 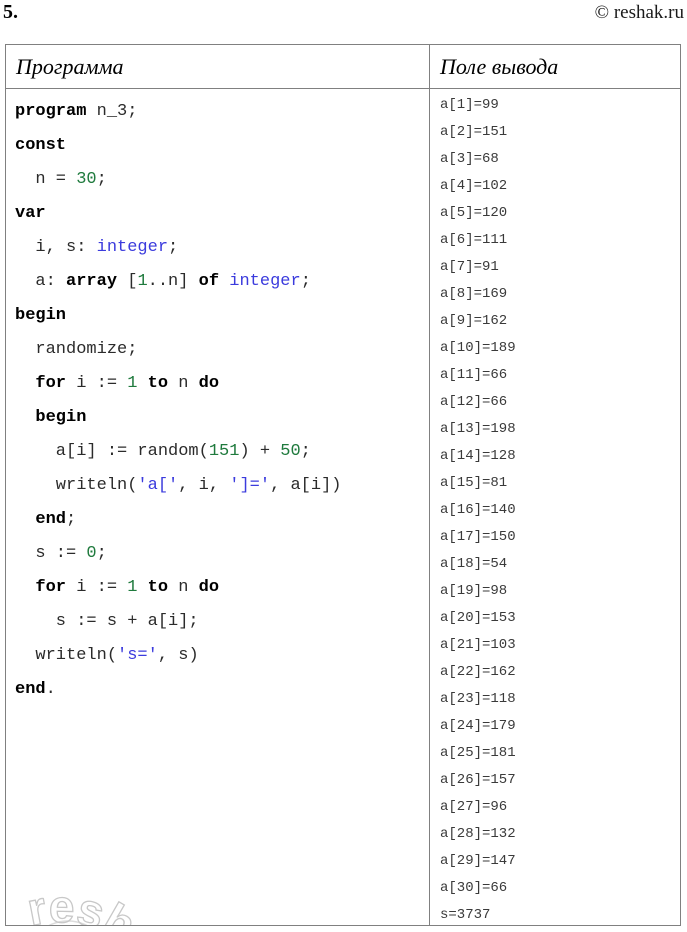 What do you see at coordinates (478, 753) in the screenshot?
I see `output-line: a[25]=181` at bounding box center [478, 753].